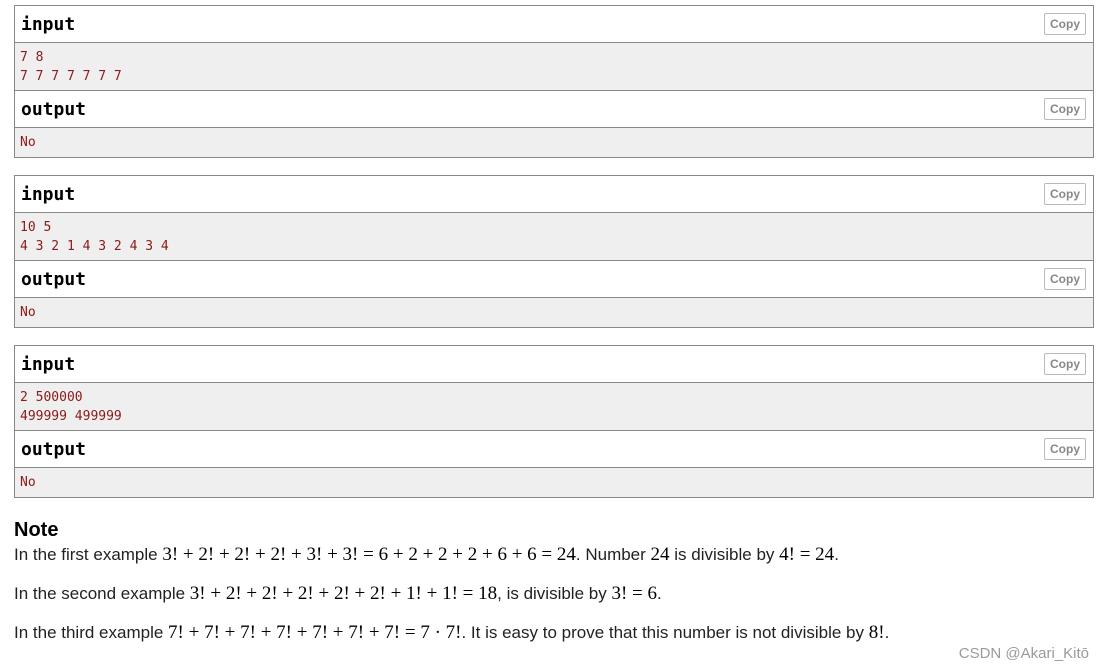 The height and width of the screenshot is (668, 1104). Describe the element at coordinates (1023, 653) in the screenshot. I see `watermark: CSDN @Akari_Kitō` at that location.